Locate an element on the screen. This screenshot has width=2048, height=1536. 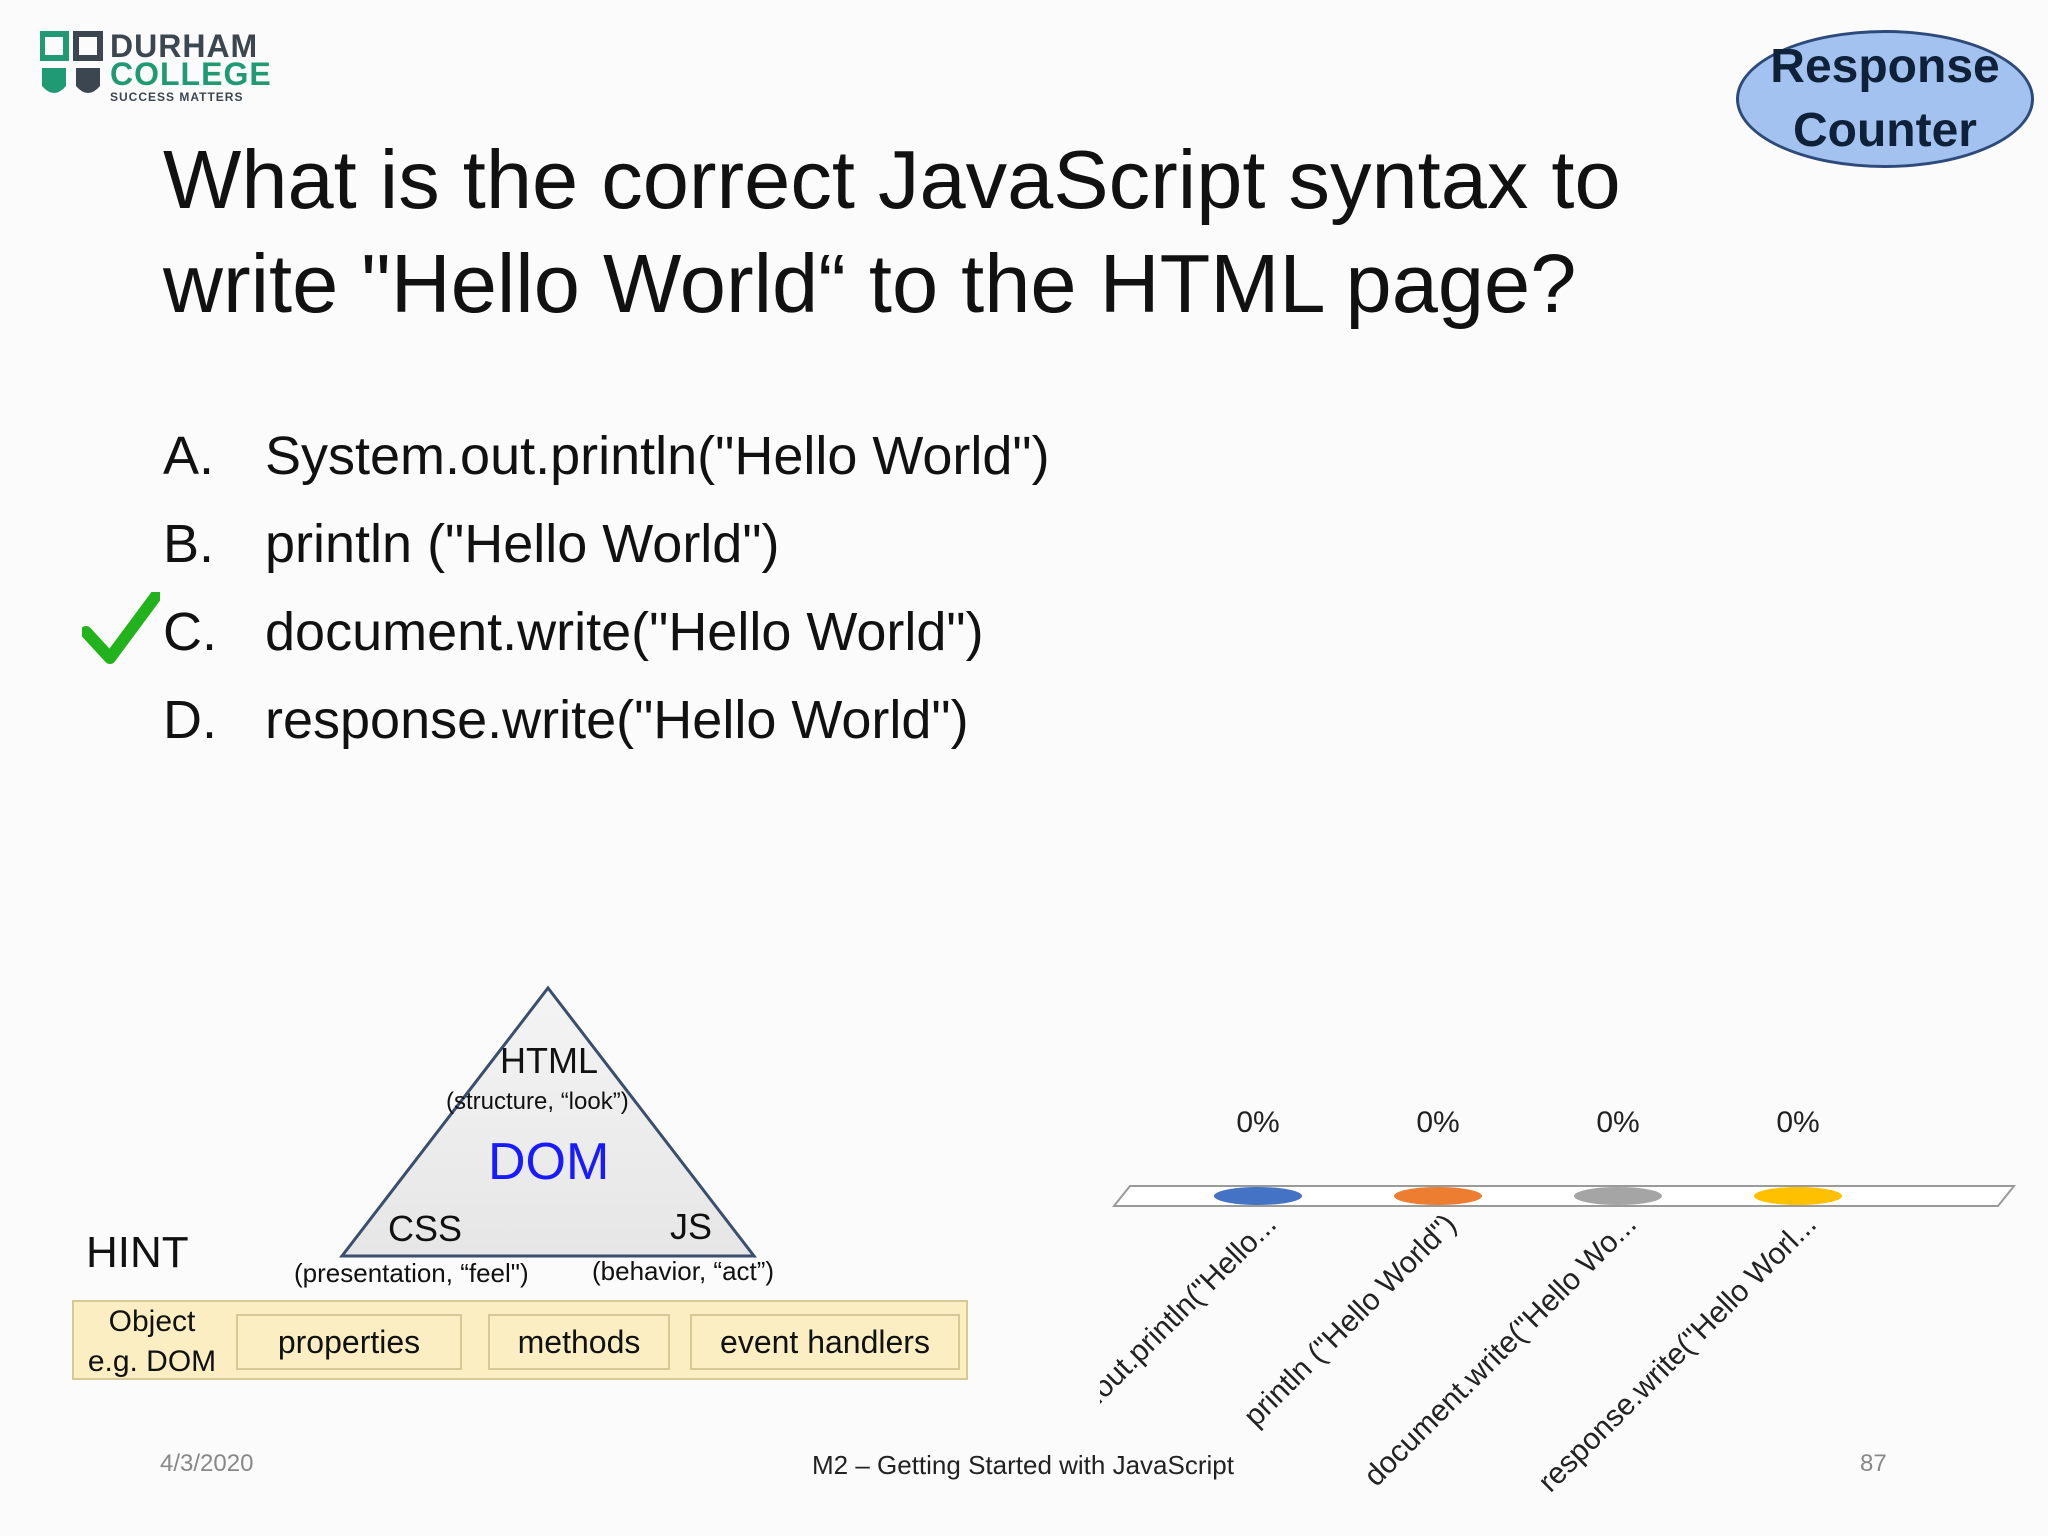
dom-triangle-diagram: HTML (structure, “look”) DOM CSS JS is located at coordinates (560, 1120).